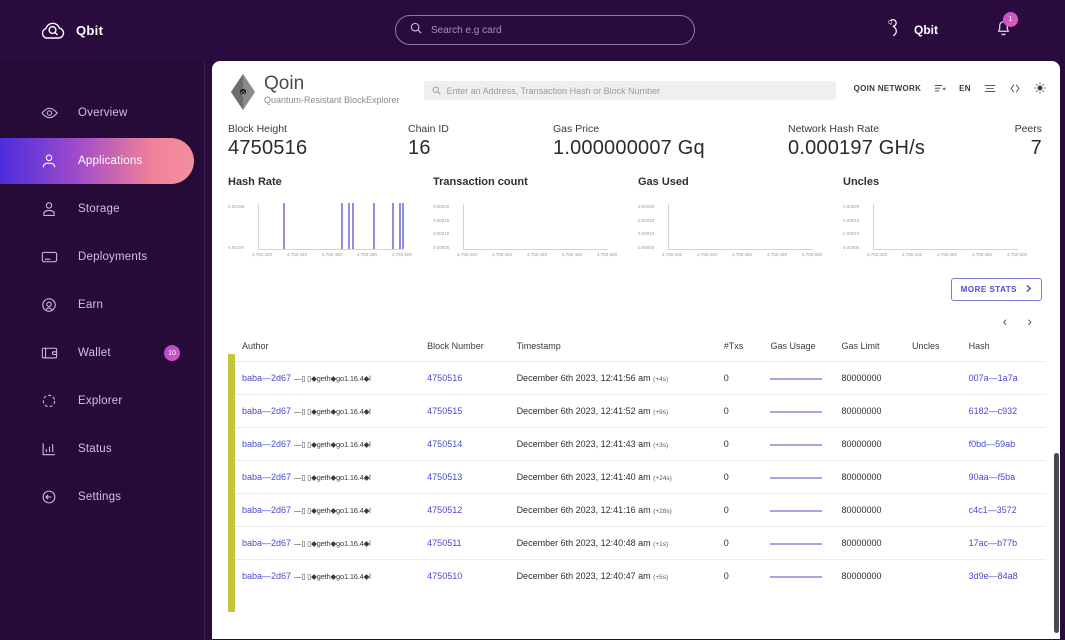 The image size is (1065, 640). I want to click on sidebar-item-wallet: Wallet 10, so click(102, 353).